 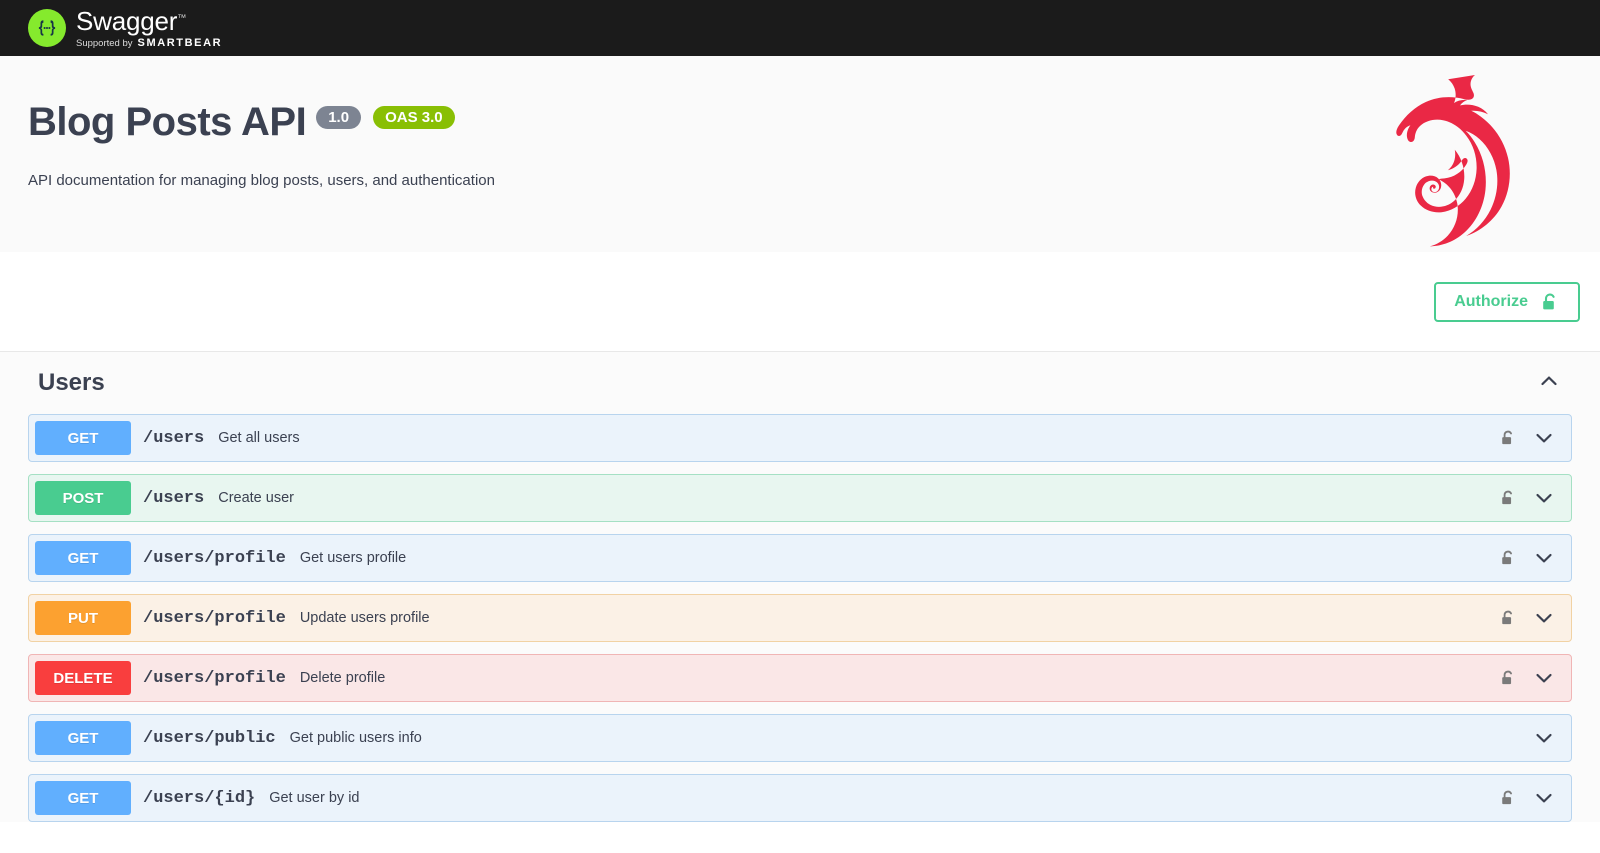 What do you see at coordinates (131, 20) in the screenshot?
I see `swagger-wordmark: Swagger™` at bounding box center [131, 20].